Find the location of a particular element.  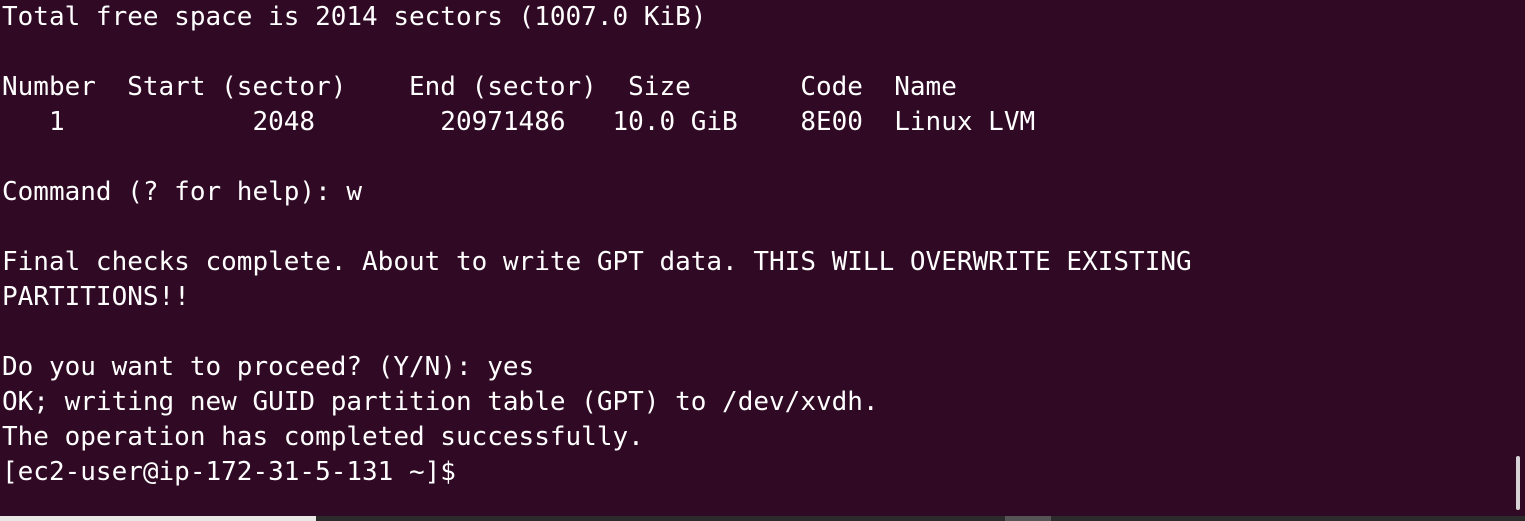

taskbar-strip is located at coordinates (920, 518).